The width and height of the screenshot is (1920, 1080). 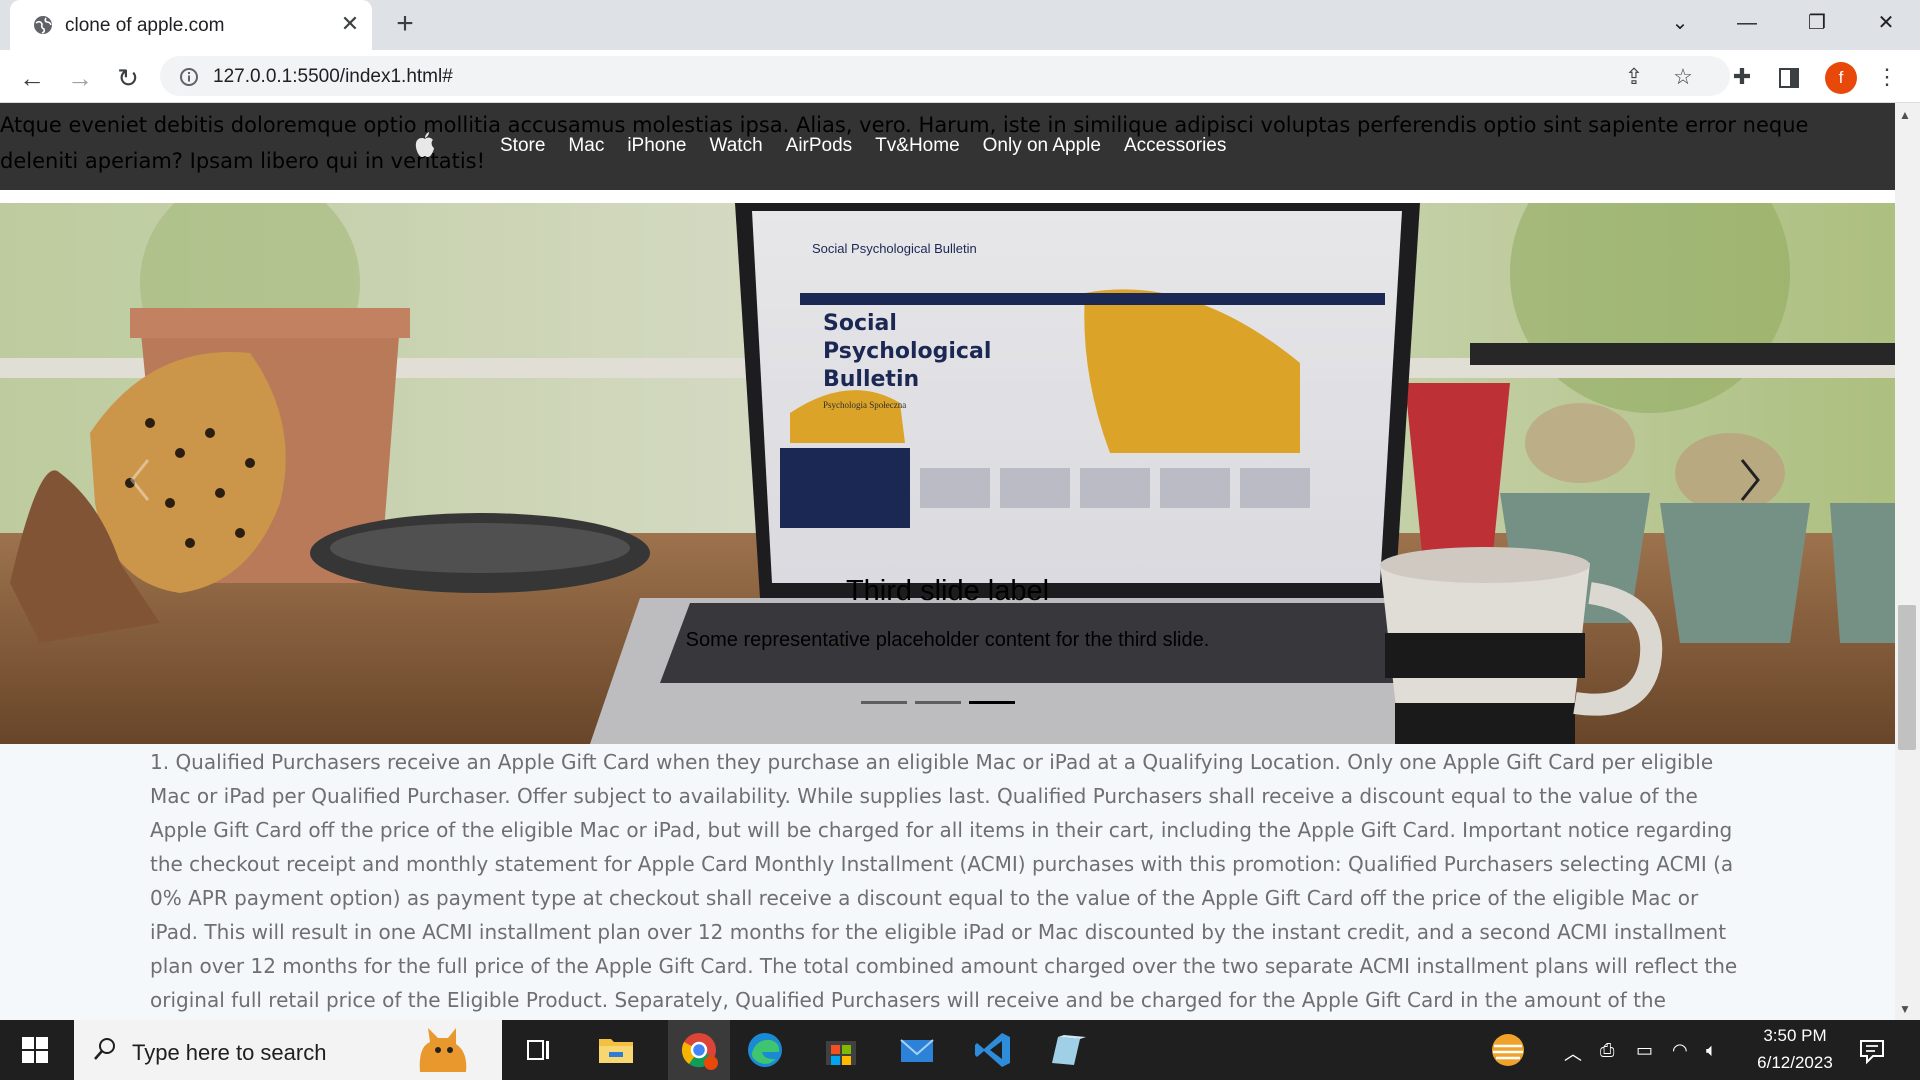 I want to click on scrollbar-thumb, so click(x=1907, y=677).